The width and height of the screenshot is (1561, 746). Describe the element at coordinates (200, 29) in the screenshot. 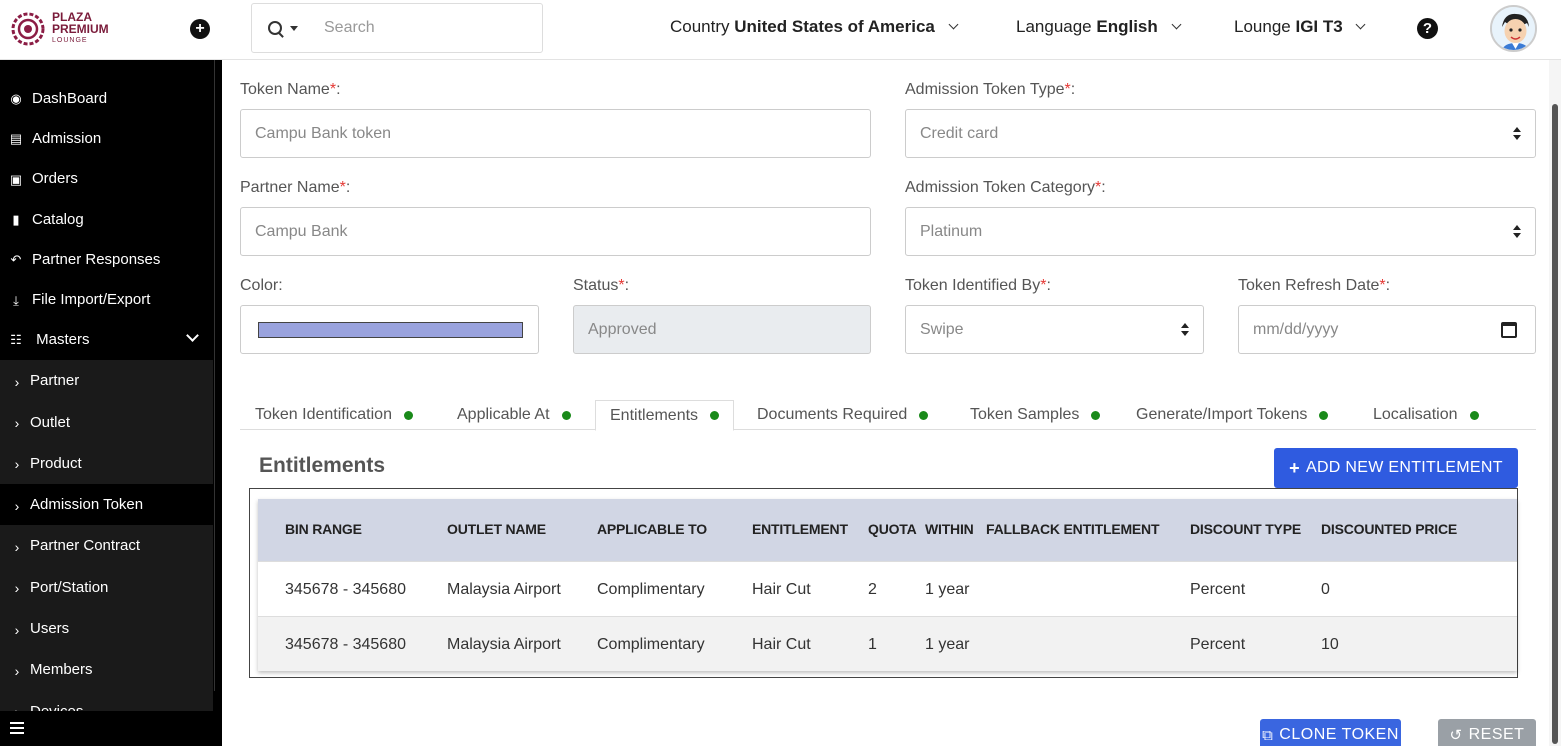

I see `add-icon: +` at that location.